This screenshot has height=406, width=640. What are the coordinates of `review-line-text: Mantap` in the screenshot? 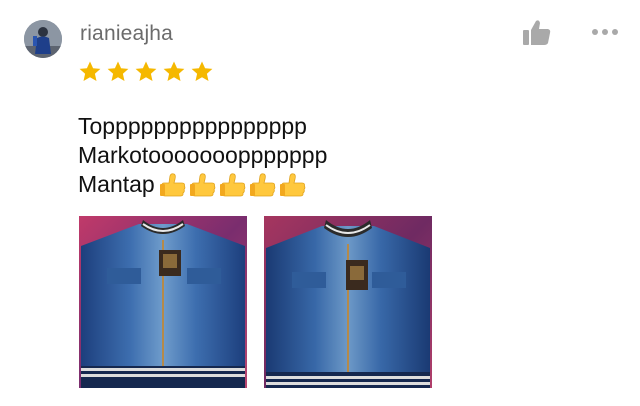 It's located at (116, 184).